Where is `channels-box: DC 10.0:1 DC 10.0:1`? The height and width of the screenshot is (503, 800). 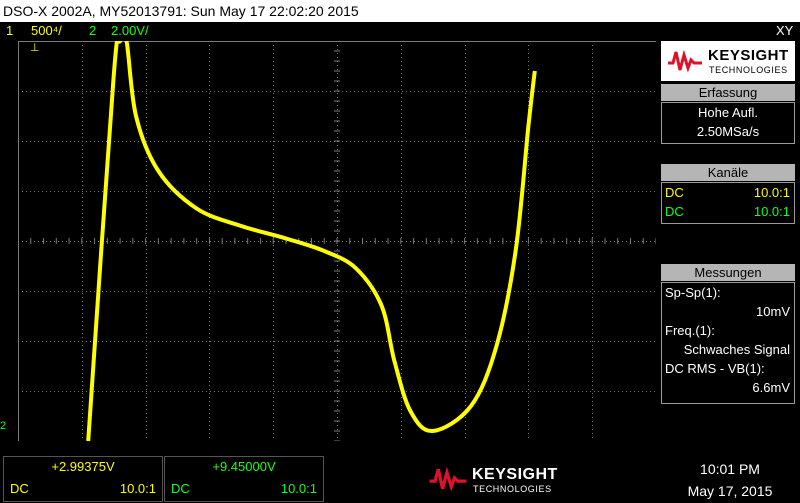
channels-box: DC 10.0:1 DC 10.0:1 is located at coordinates (728, 203).